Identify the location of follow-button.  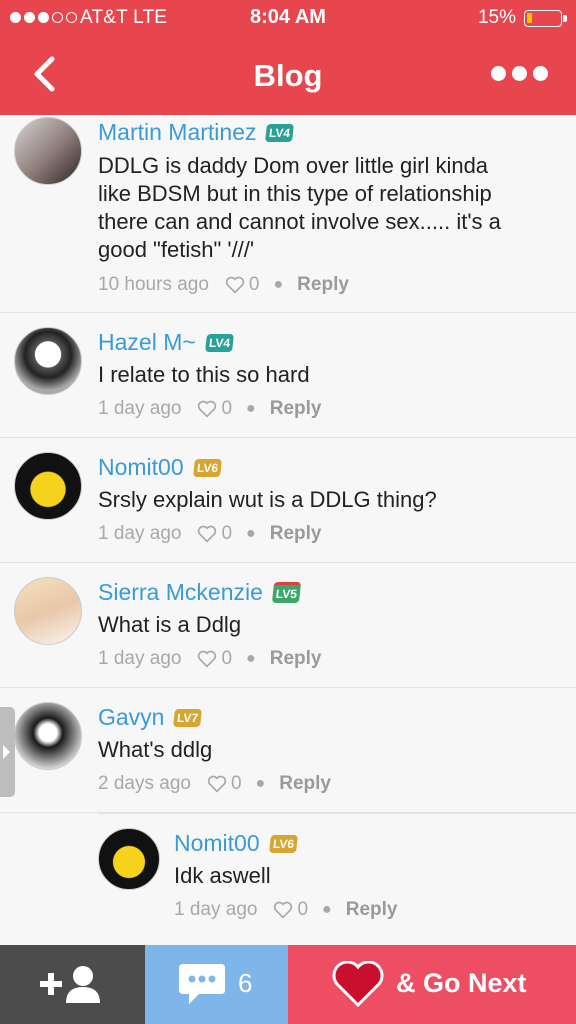
(72, 984).